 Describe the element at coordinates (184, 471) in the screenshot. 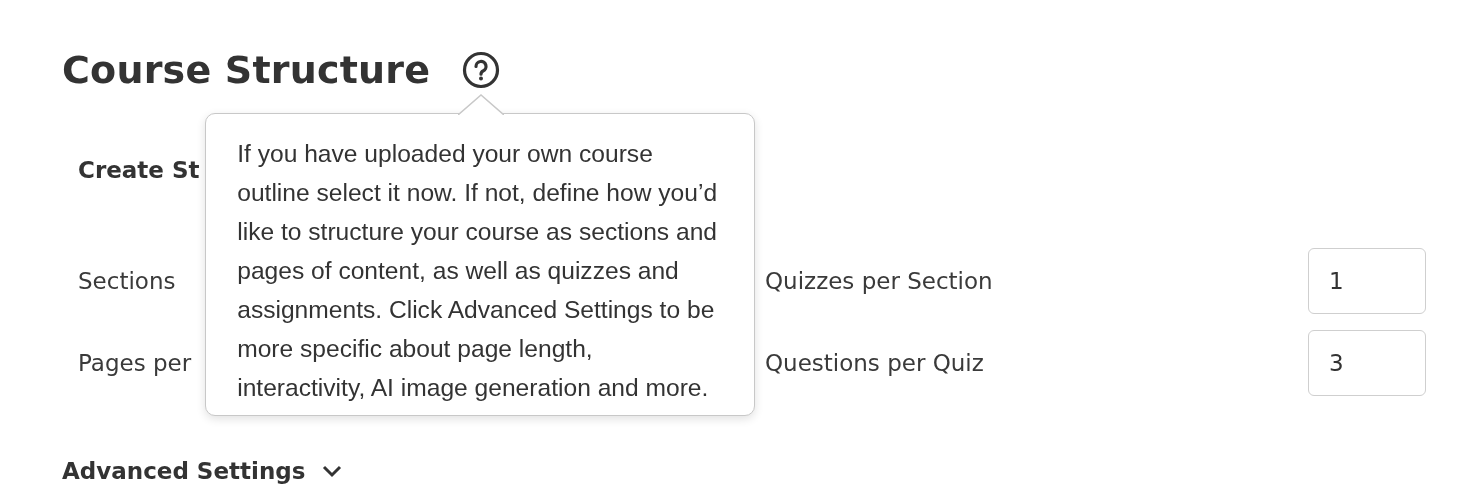

I see `advanced-settings-toggle: Advanced Settings` at that location.